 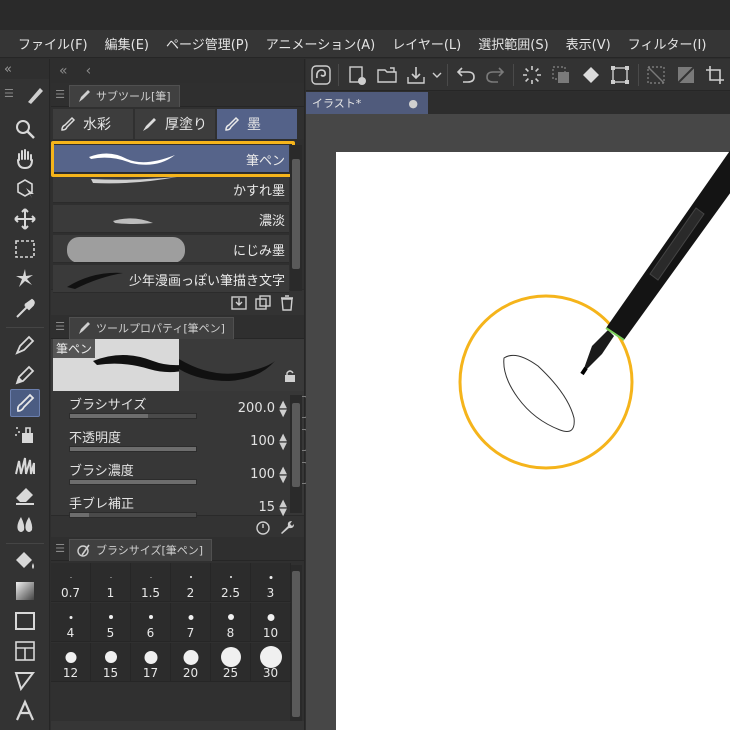 I want to click on tab-watercolor: 水彩, so click(x=93, y=124).